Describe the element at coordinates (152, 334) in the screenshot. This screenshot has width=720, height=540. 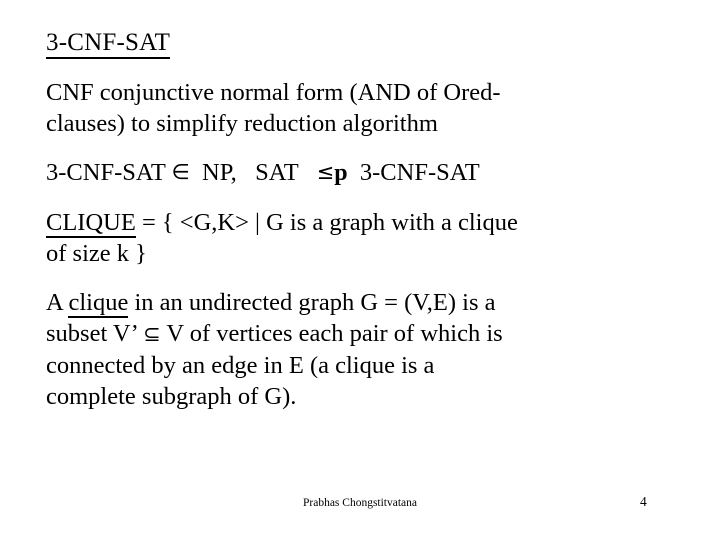
I see `subset-of-icon: ⊆` at that location.